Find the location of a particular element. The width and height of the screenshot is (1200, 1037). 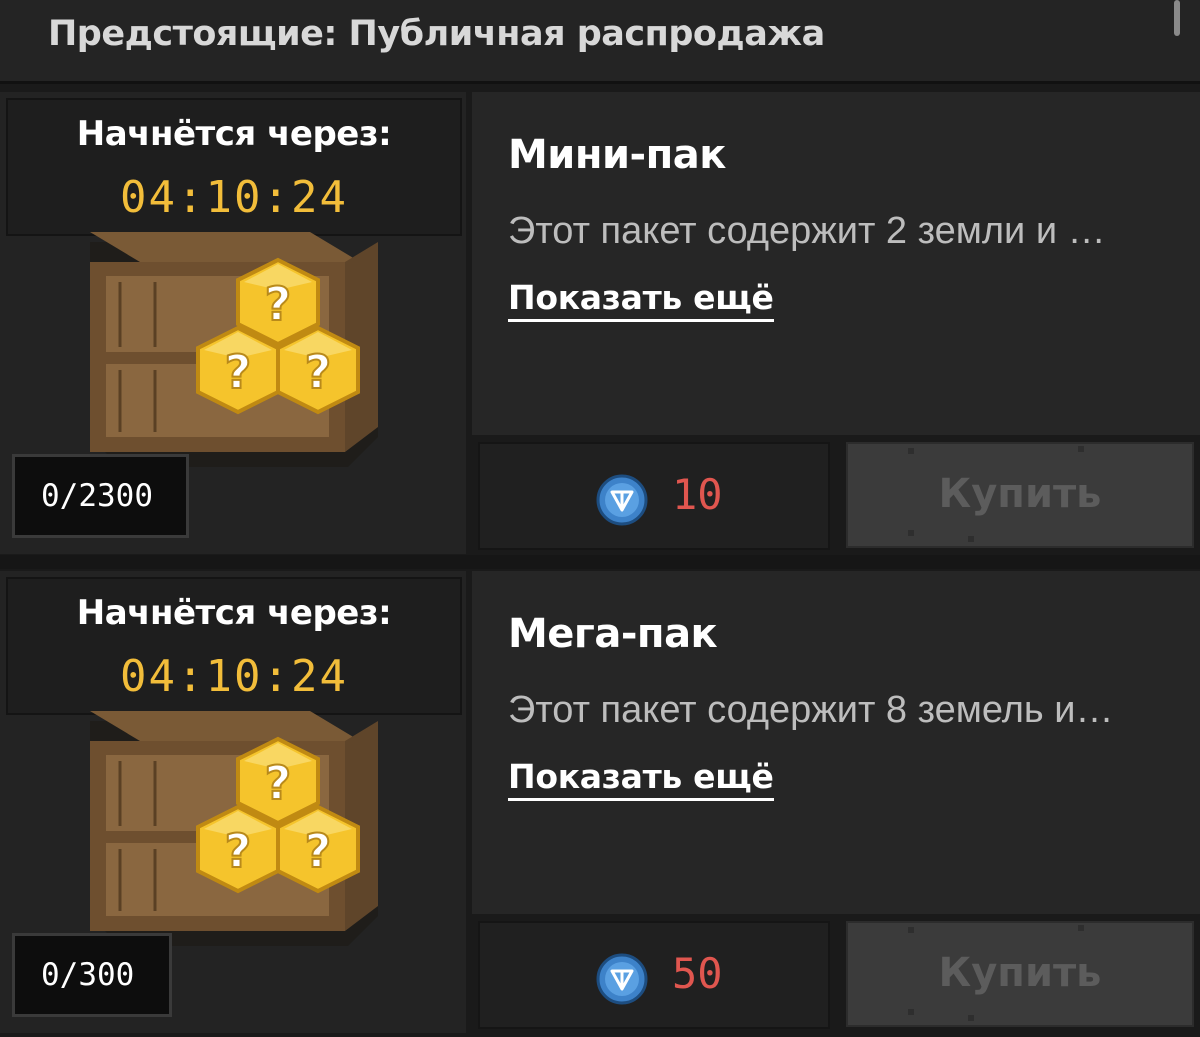

price-value: 10 is located at coordinates (697, 494).